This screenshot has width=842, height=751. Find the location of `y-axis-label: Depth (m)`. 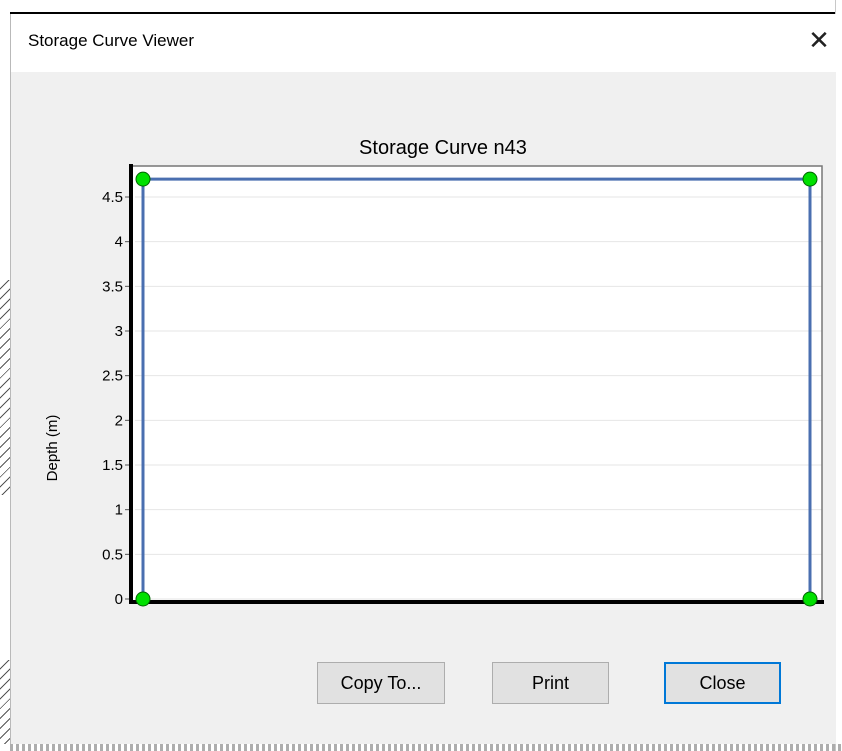

y-axis-label: Depth (m) is located at coordinates (52, 448).